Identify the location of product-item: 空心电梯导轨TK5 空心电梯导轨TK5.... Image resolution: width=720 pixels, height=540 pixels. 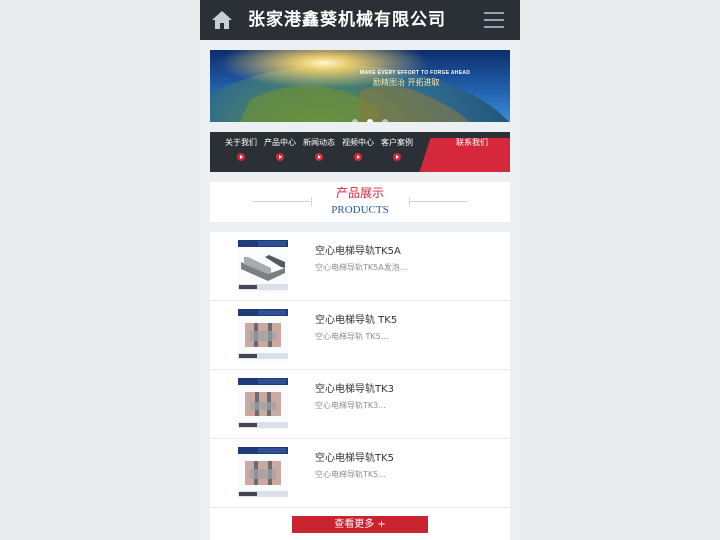
(360, 473).